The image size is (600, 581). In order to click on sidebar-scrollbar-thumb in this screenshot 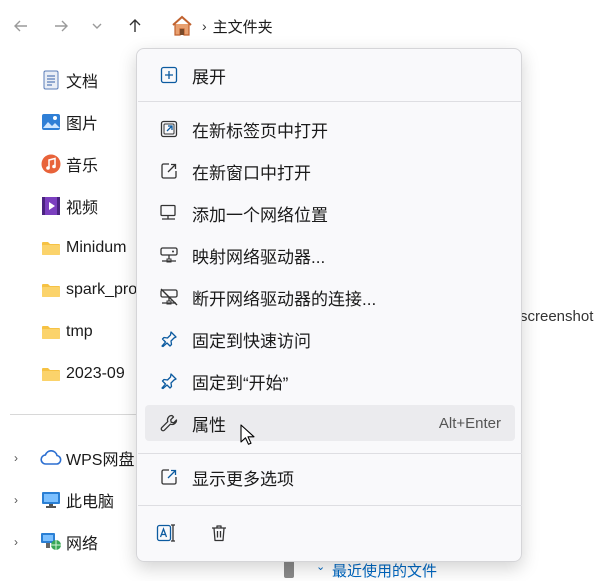, I will do `click(289, 569)`.